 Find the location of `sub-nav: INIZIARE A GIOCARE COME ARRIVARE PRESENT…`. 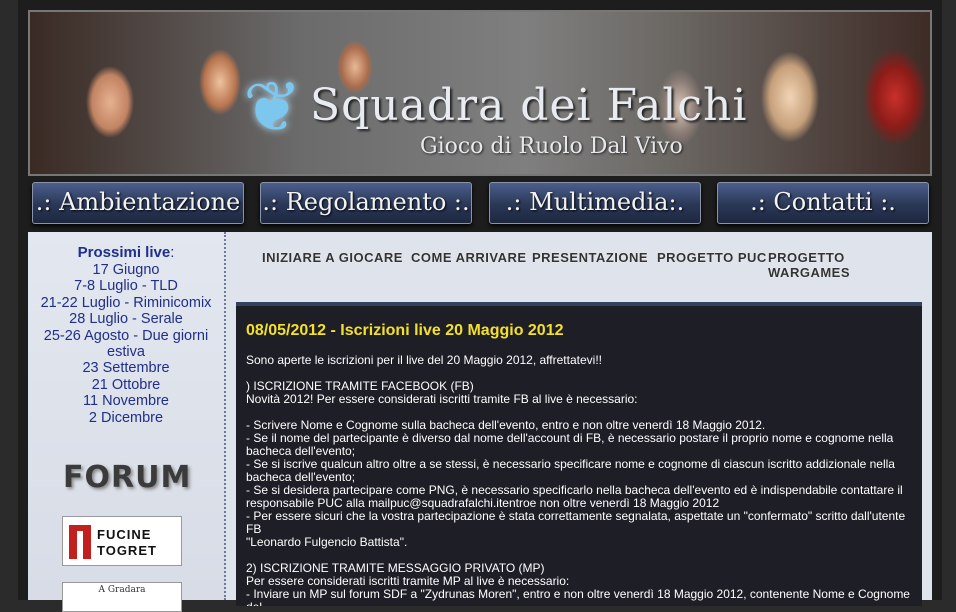

sub-nav: INIZIARE A GIOCARE COME ARRIVARE PRESENT… is located at coordinates (588, 265).